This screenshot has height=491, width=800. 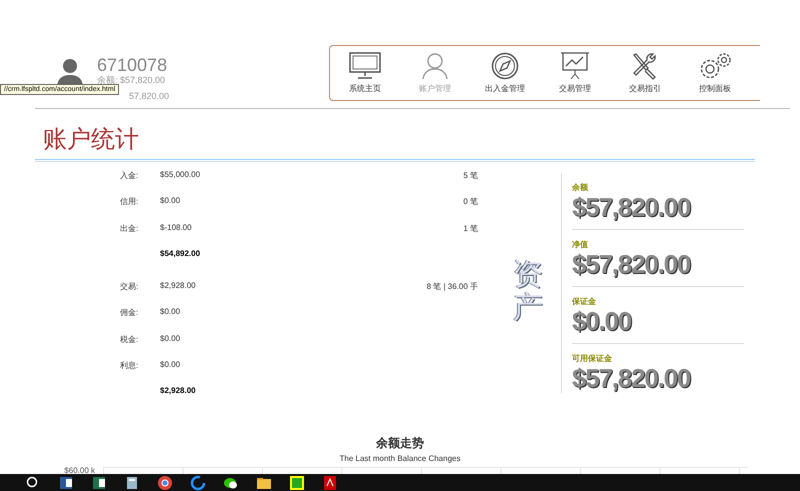 I want to click on notepad-icon, so click(x=132, y=482).